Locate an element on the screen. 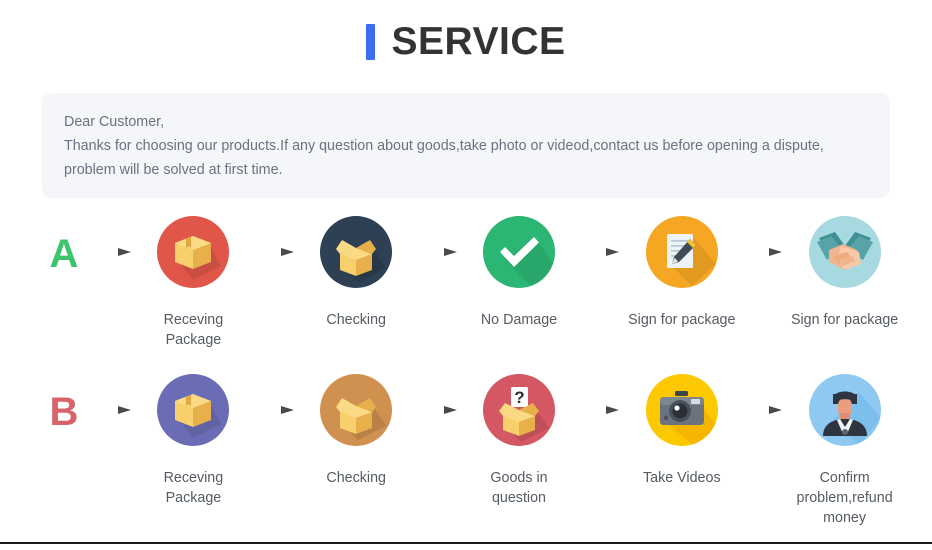 The image size is (932, 550). step-b2: Checking is located at coordinates (356, 426).